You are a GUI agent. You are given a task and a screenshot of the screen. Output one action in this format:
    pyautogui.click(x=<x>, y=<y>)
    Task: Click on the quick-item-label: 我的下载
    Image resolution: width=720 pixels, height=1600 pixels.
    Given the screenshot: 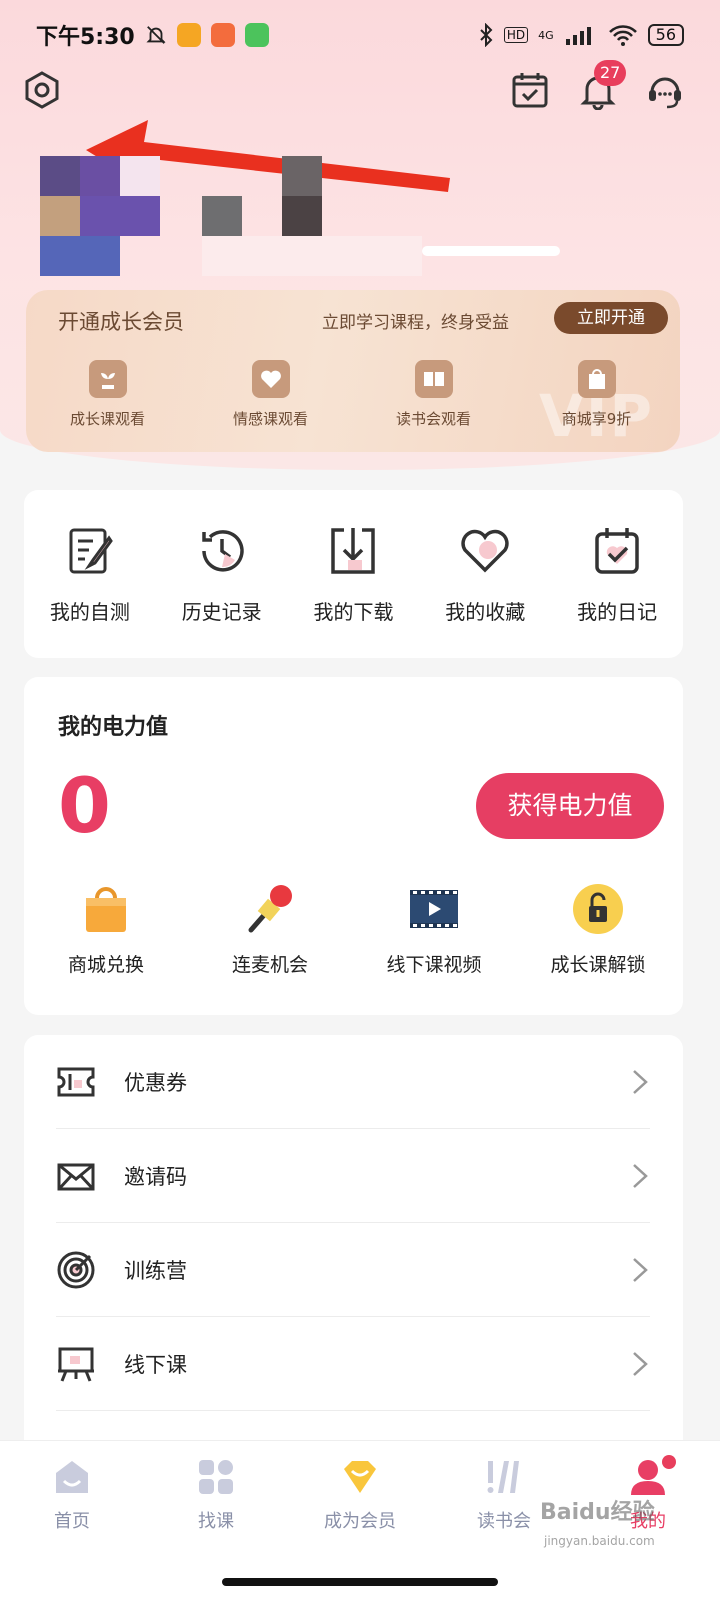 What is the action you would take?
    pyautogui.click(x=353, y=612)
    